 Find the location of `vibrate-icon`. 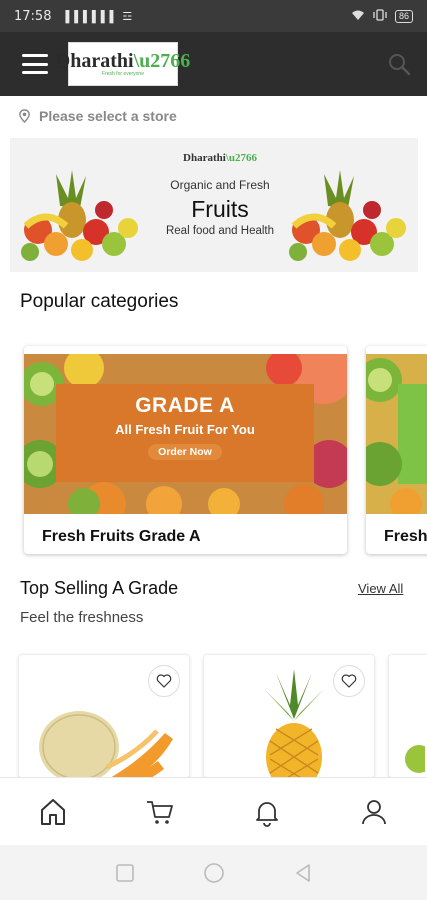

vibrate-icon is located at coordinates (380, 16).